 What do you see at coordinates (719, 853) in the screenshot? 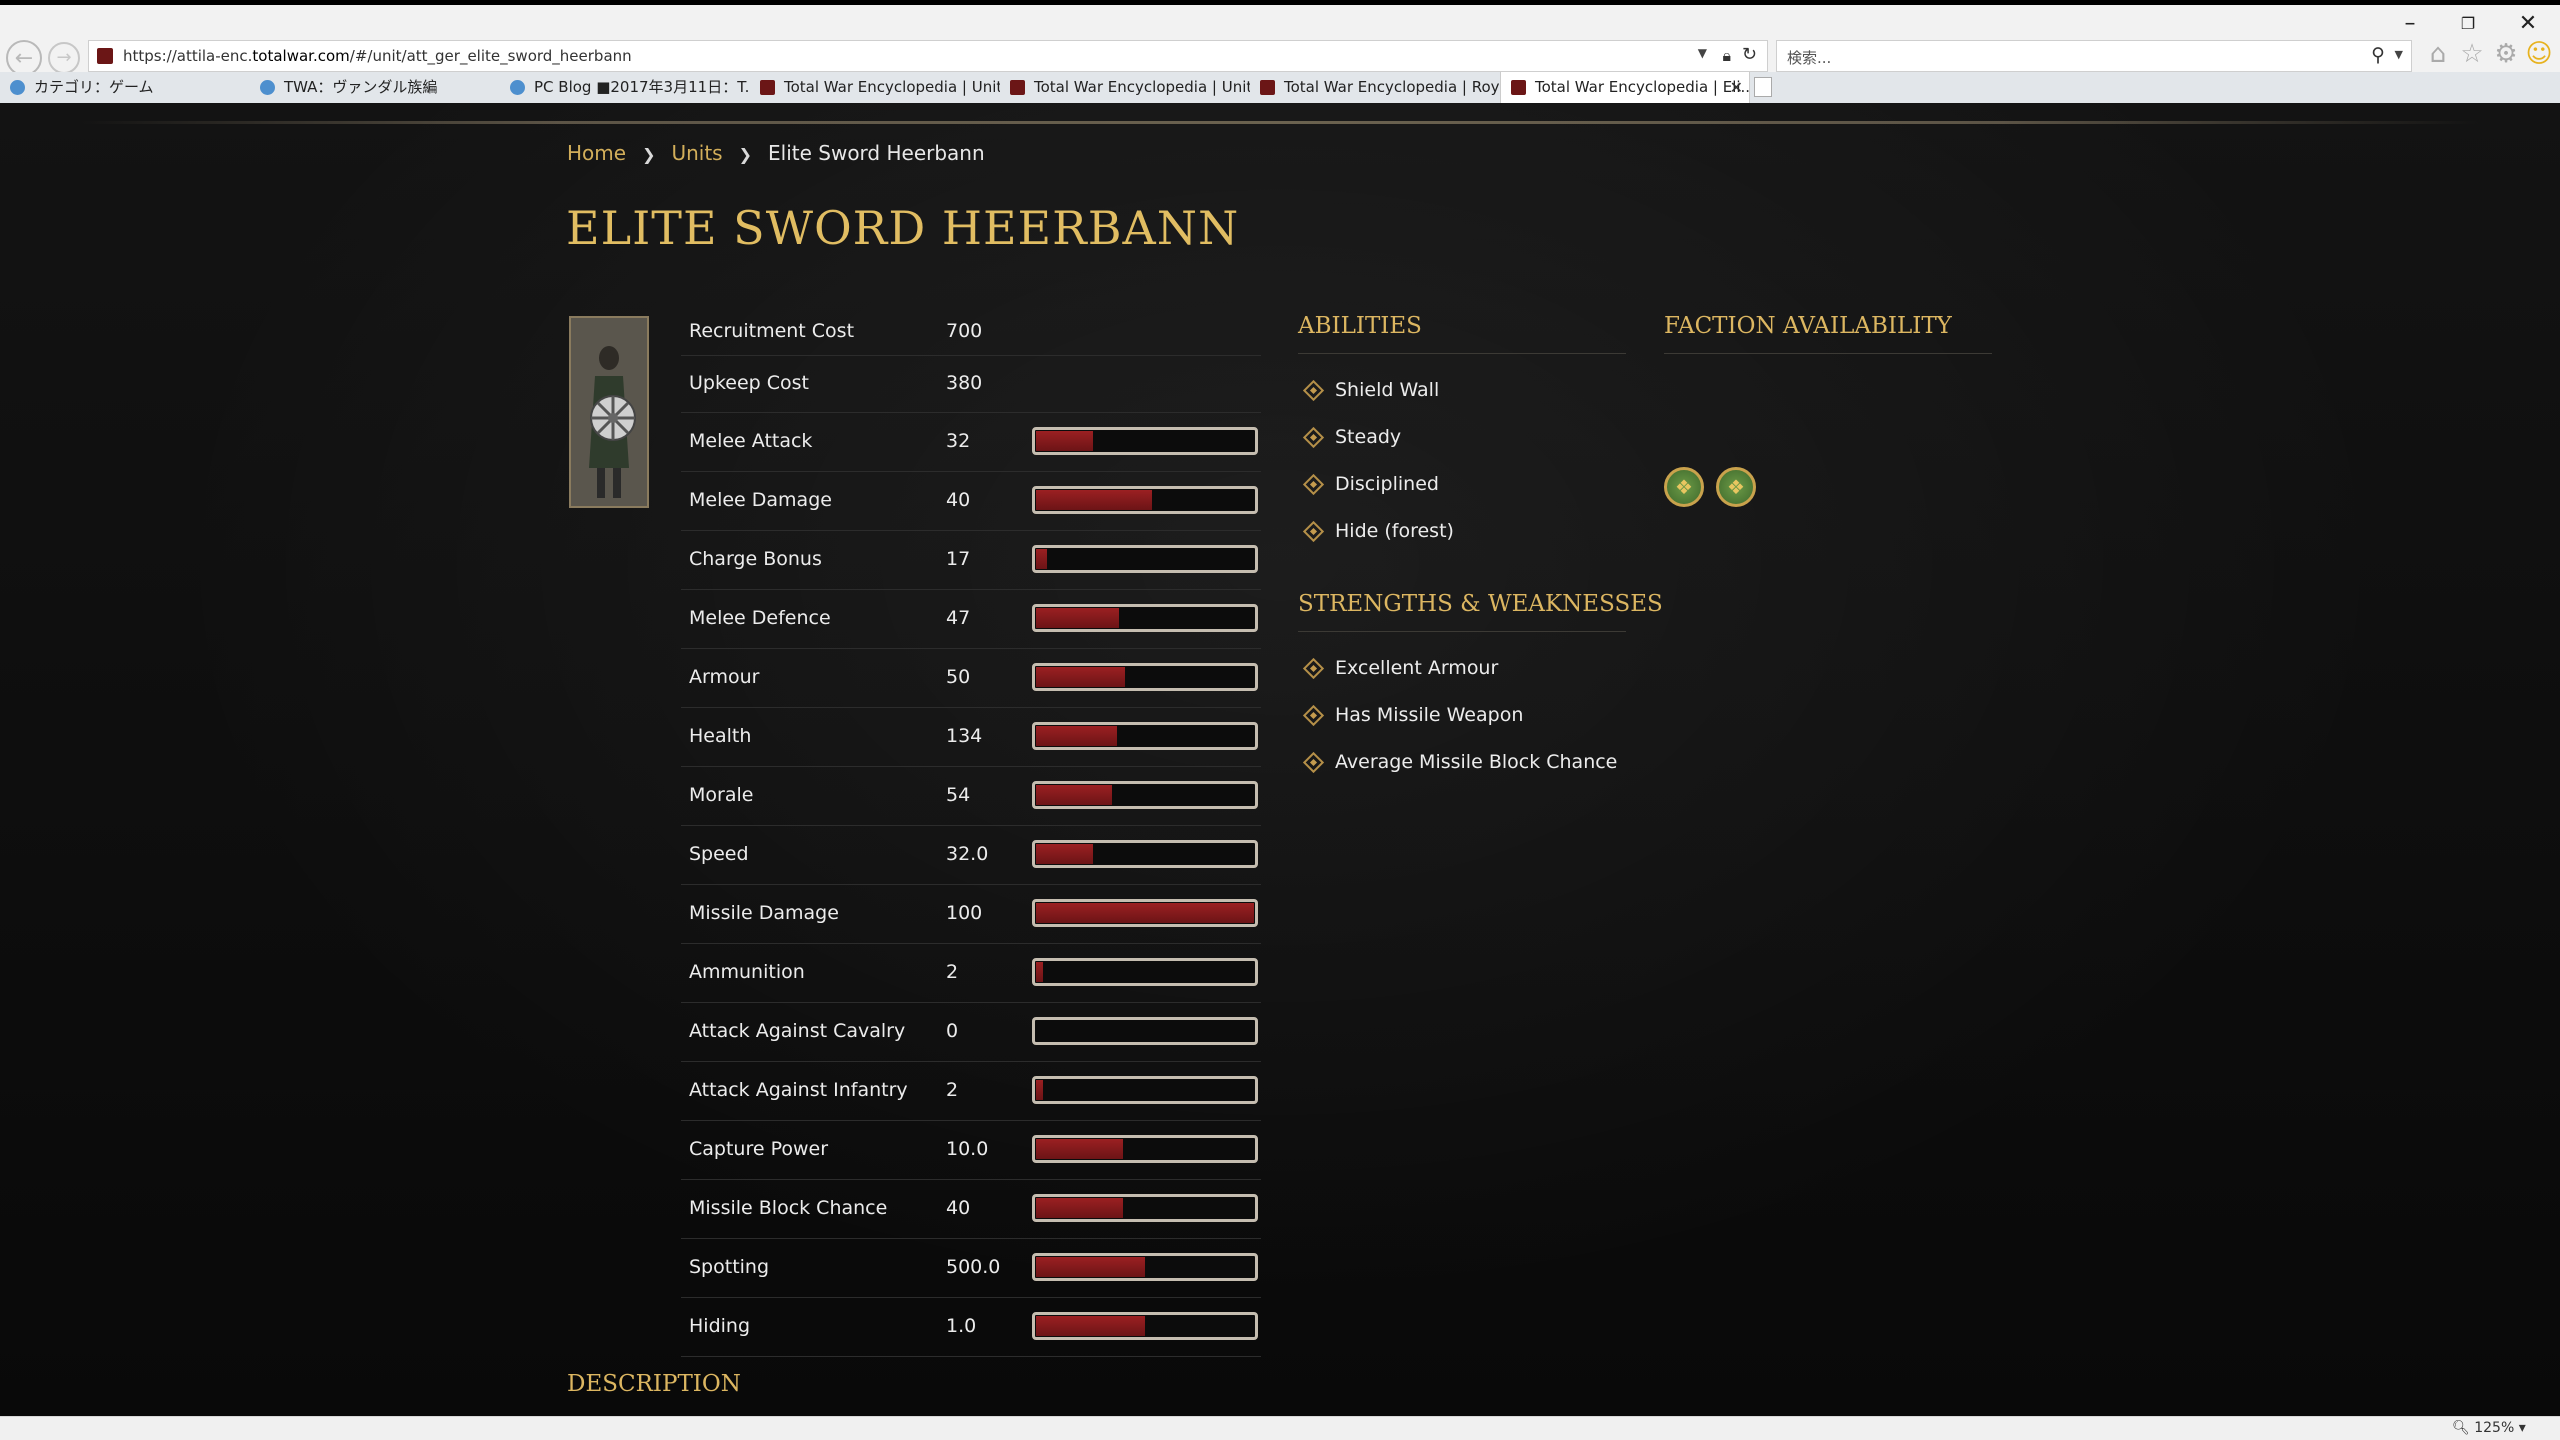
I see `stat-label: Speed` at bounding box center [719, 853].